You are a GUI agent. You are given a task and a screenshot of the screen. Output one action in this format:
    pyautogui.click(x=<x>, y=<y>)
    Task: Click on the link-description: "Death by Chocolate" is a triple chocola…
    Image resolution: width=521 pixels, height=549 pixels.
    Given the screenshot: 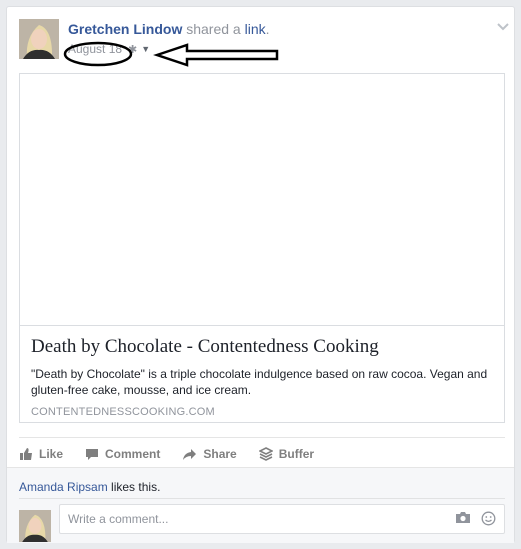 What is the action you would take?
    pyautogui.click(x=259, y=382)
    